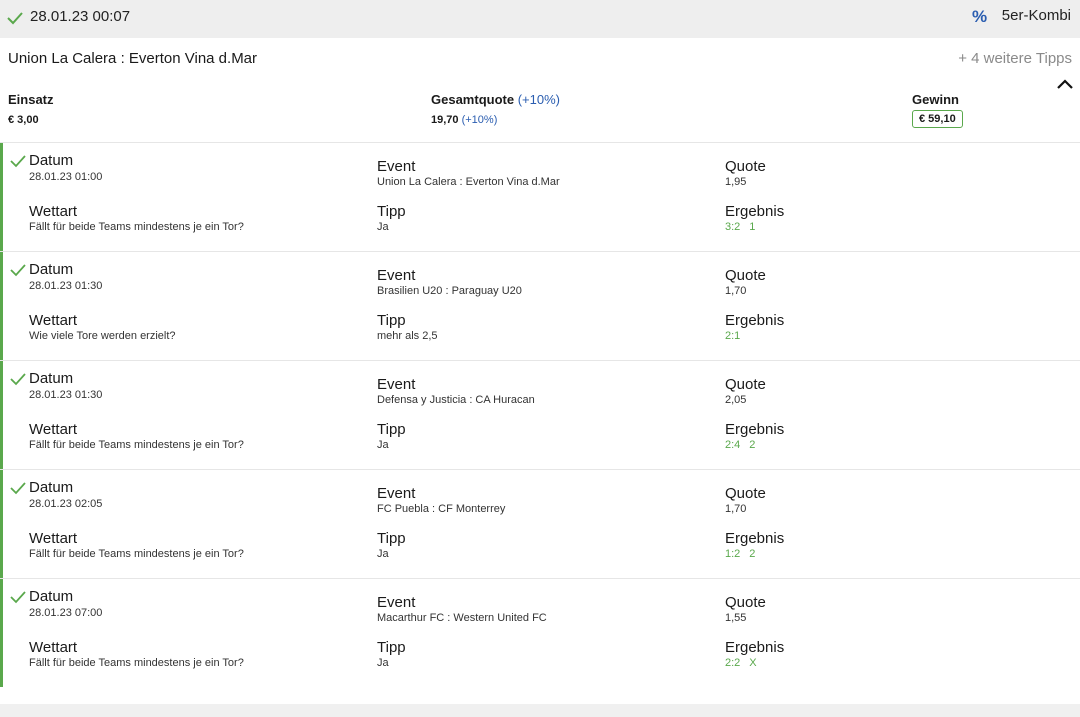 The image size is (1080, 717). What do you see at coordinates (540, 19) in the screenshot?
I see `bet-header-bar: 28.01.23 00:07 % 5er-Kombi` at bounding box center [540, 19].